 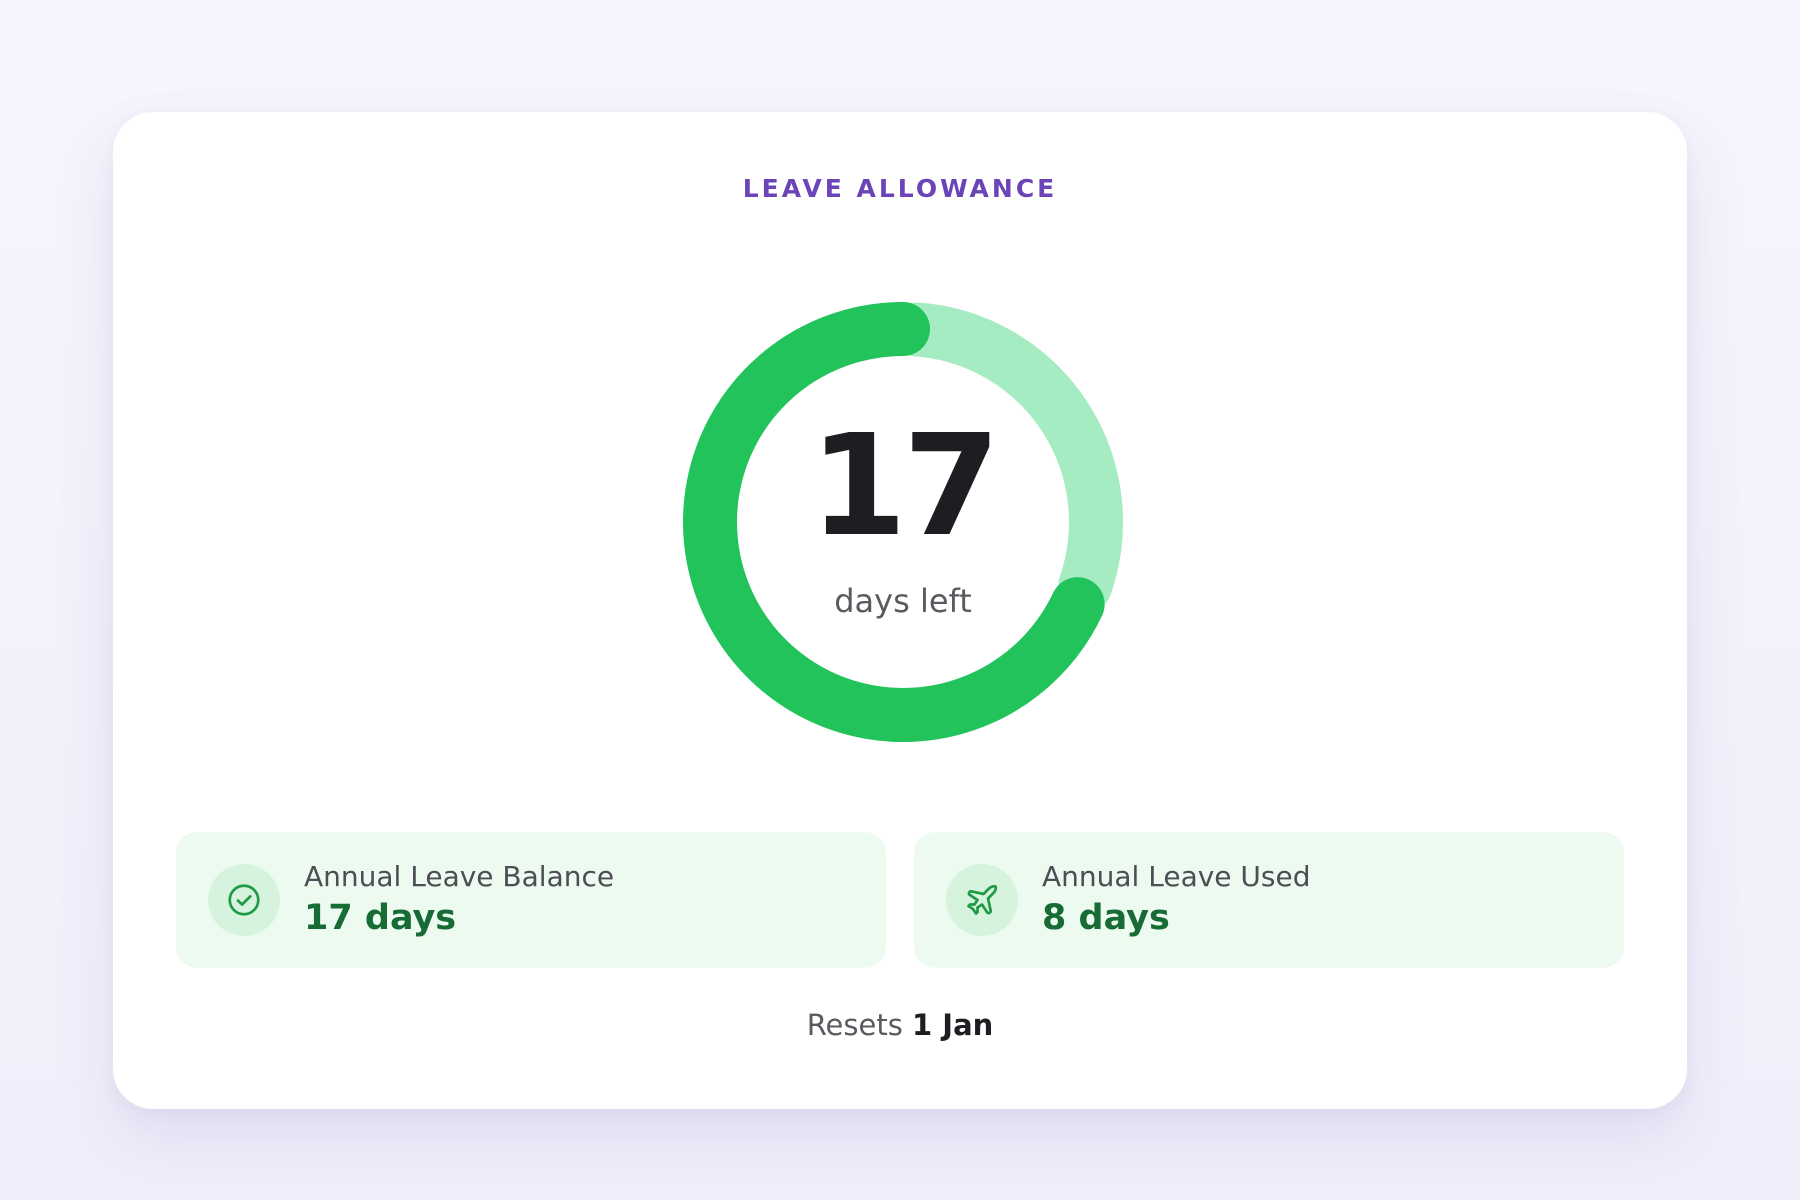 What do you see at coordinates (903, 601) in the screenshot?
I see `days-left-caption: days left` at bounding box center [903, 601].